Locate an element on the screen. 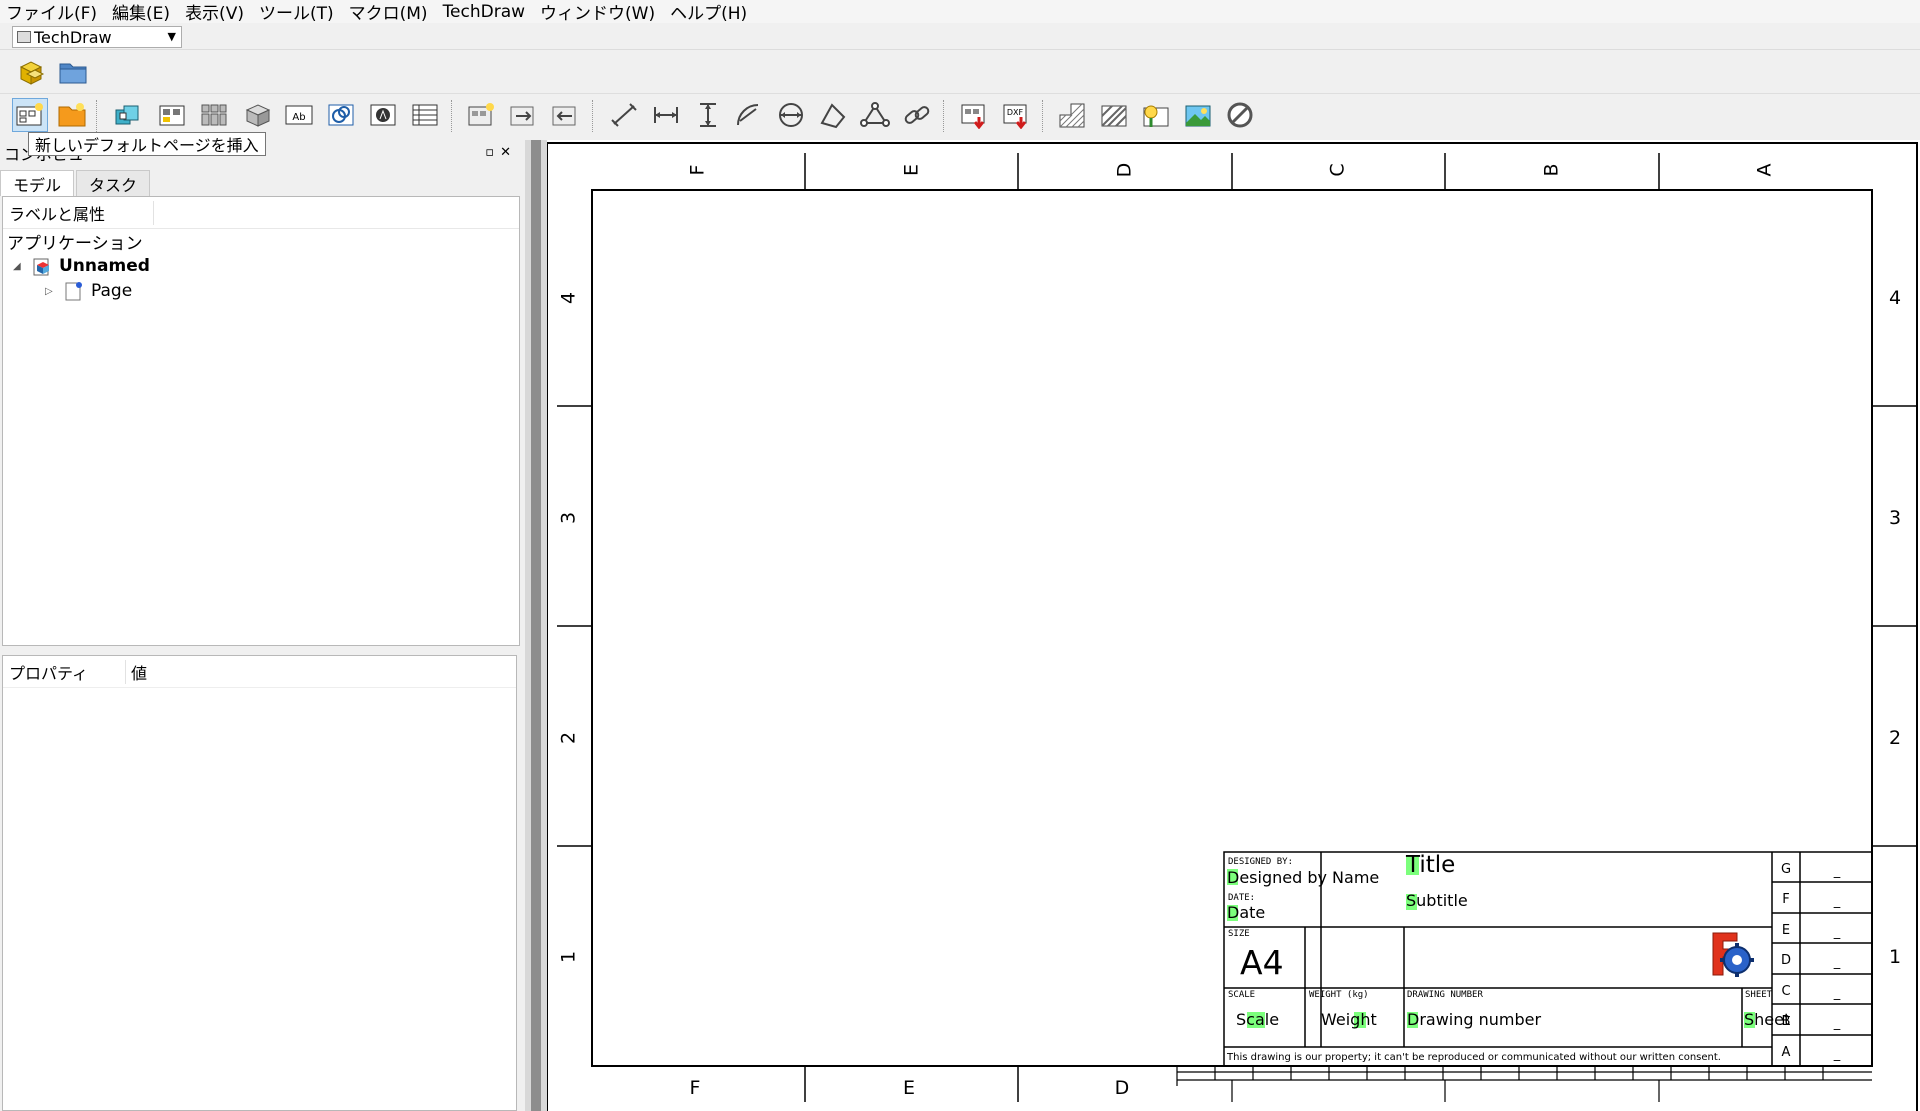  zone-label-bottom: F is located at coordinates (695, 1088).